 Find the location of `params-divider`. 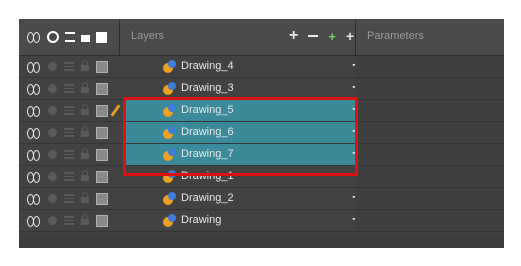

params-divider is located at coordinates (355, 37).